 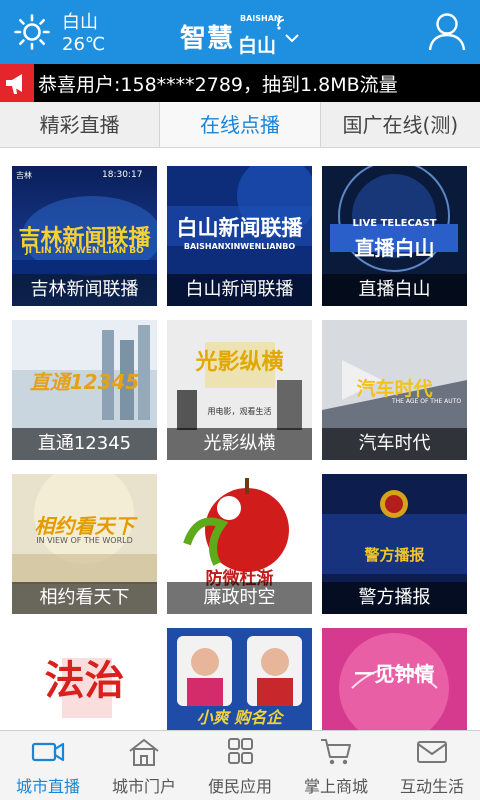 What do you see at coordinates (239, 679) in the screenshot?
I see `program-tile: 小爽 购名企` at bounding box center [239, 679].